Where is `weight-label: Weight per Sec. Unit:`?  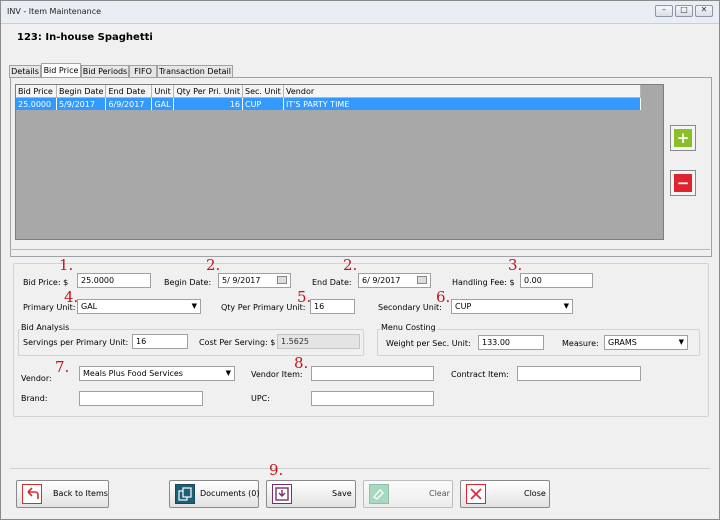 weight-label: Weight per Sec. Unit: is located at coordinates (428, 343).